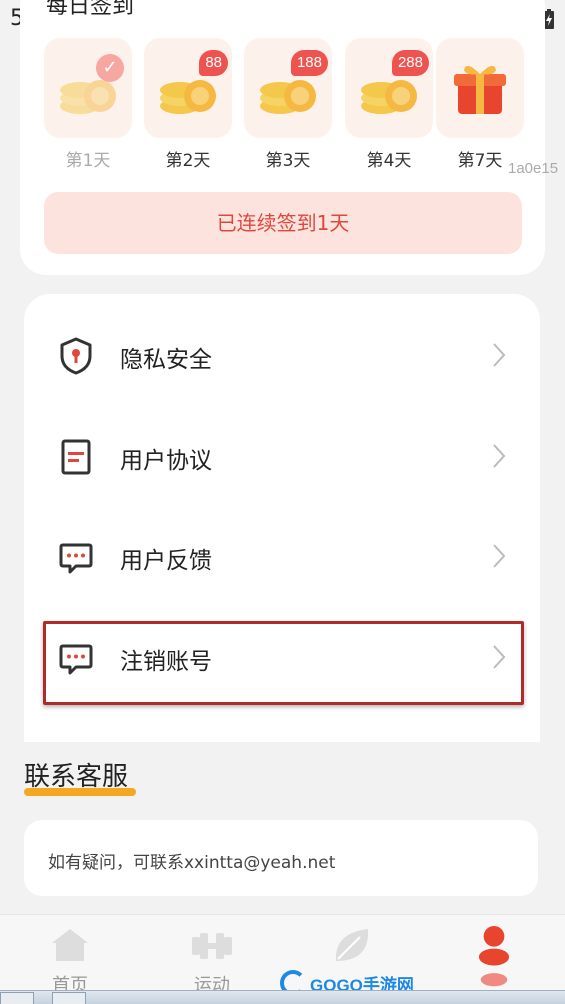 Image resolution: width=565 pixels, height=1004 pixels. Describe the element at coordinates (480, 89) in the screenshot. I see `gift-icon` at that location.